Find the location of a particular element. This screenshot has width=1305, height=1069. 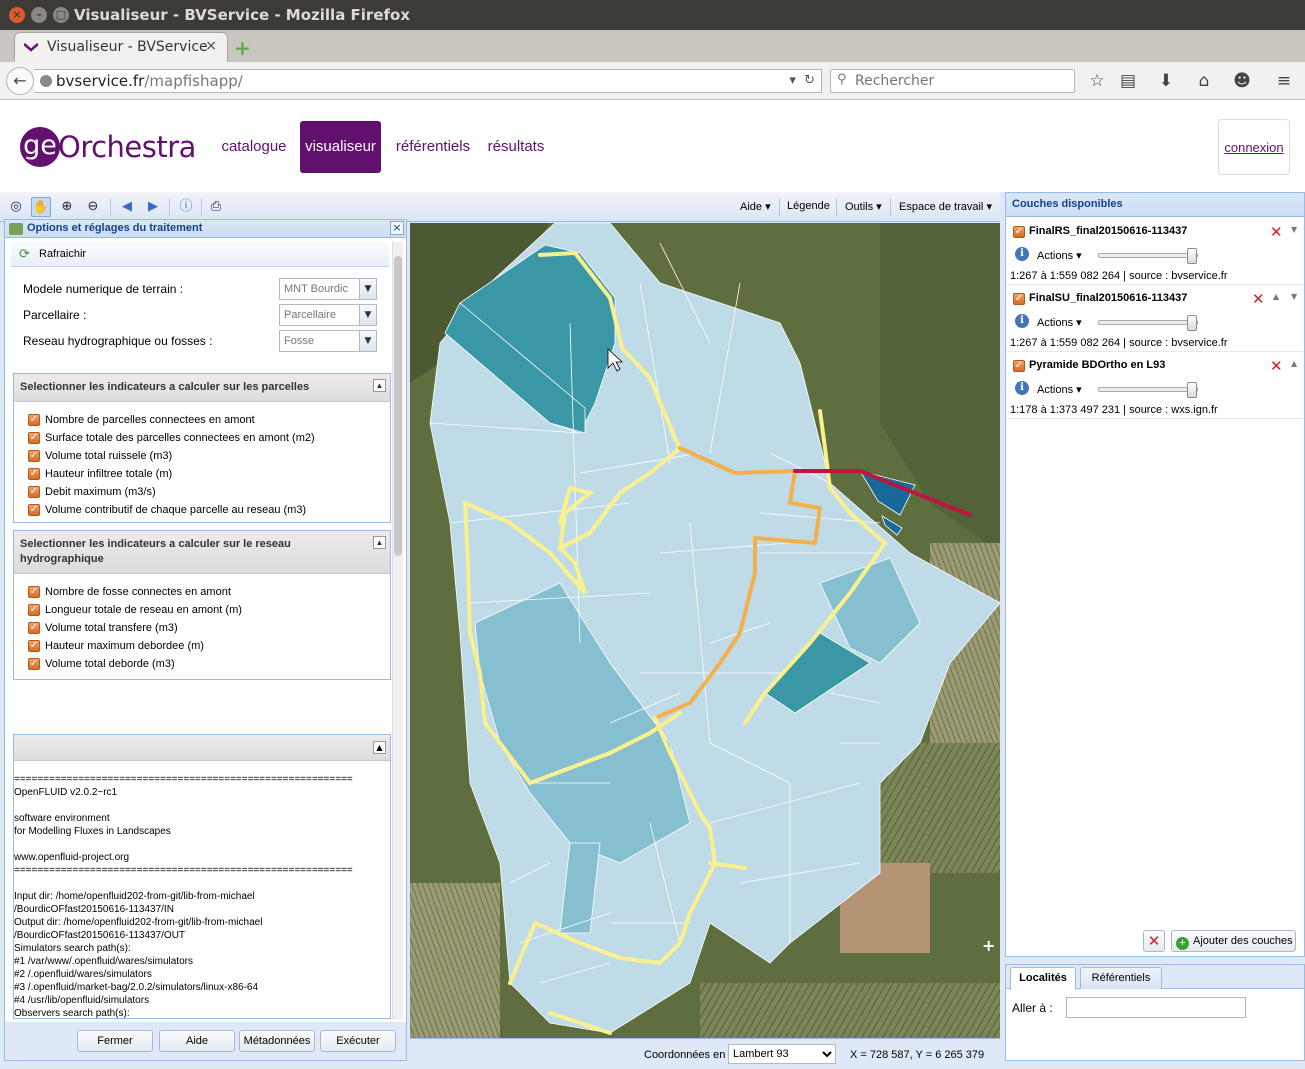

refresh-button: ⟳ Rafraichir is located at coordinates (200, 254).